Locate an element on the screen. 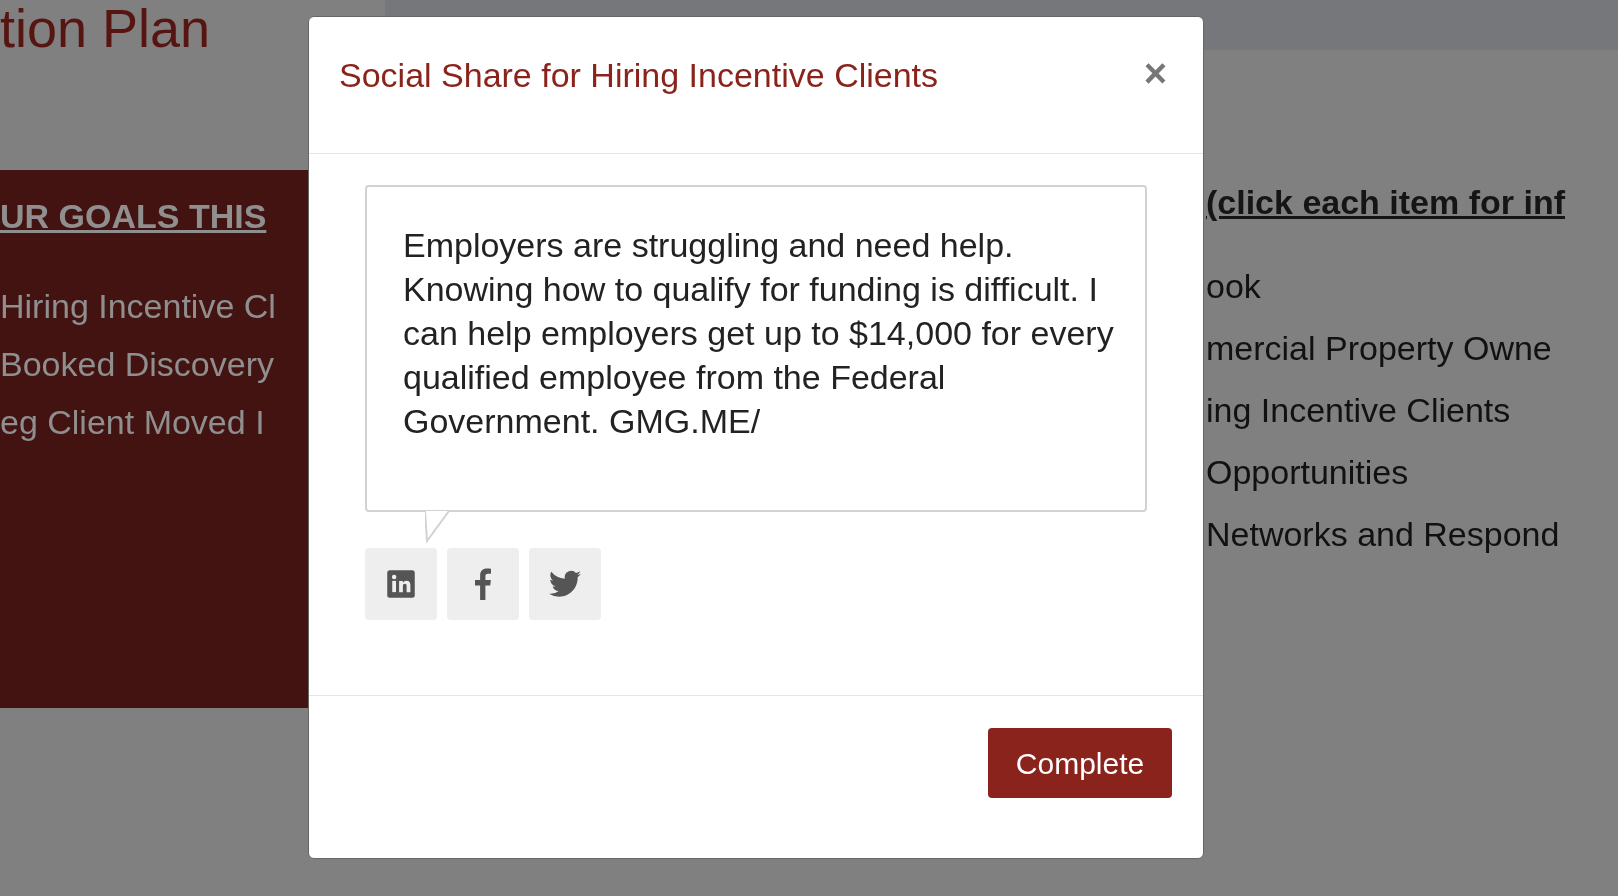 The height and width of the screenshot is (896, 1618). share-message: Employers are struggling and need help. Knowing how to qualify for funding is difficult. I can help employers get up to $14,000 for every qualified employee from the Federal Government. GMG.ME/ is located at coordinates (759, 333).